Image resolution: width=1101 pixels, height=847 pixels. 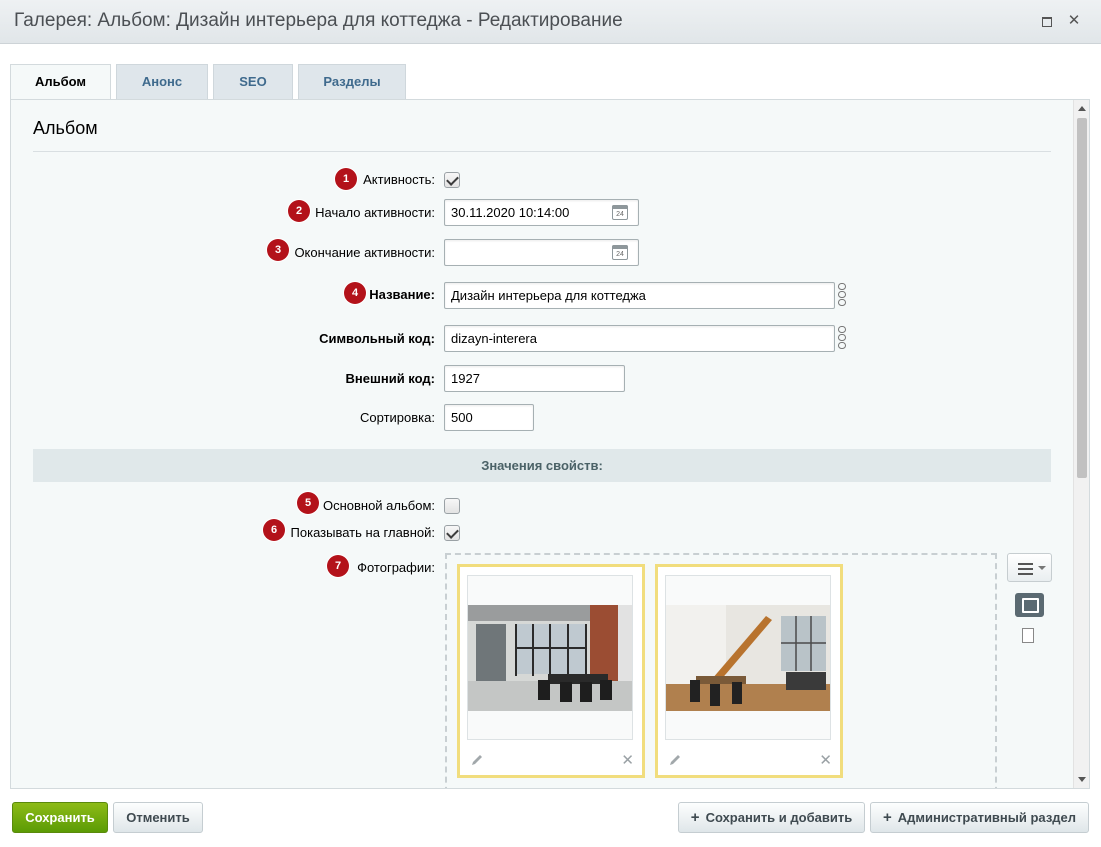 What do you see at coordinates (1082, 108) in the screenshot?
I see `scroll-up-icon` at bounding box center [1082, 108].